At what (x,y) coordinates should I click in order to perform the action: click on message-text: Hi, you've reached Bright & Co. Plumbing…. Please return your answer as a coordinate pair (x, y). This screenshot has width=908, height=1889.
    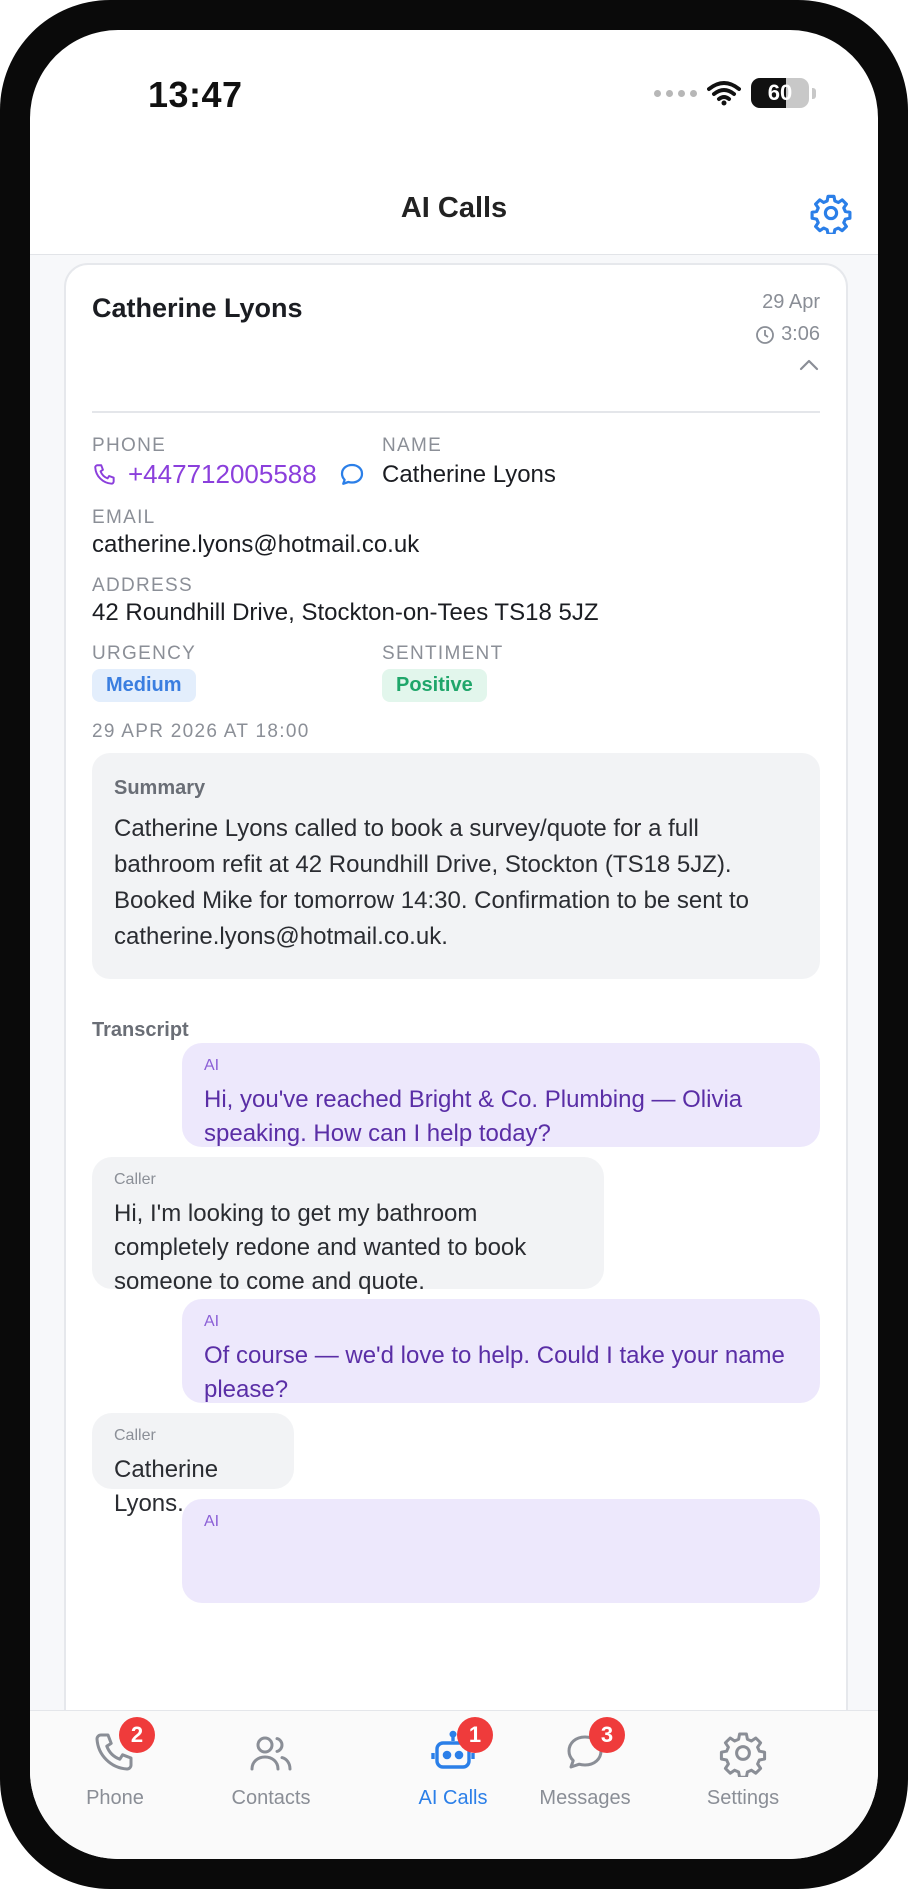
    Looking at the image, I should click on (473, 1116).